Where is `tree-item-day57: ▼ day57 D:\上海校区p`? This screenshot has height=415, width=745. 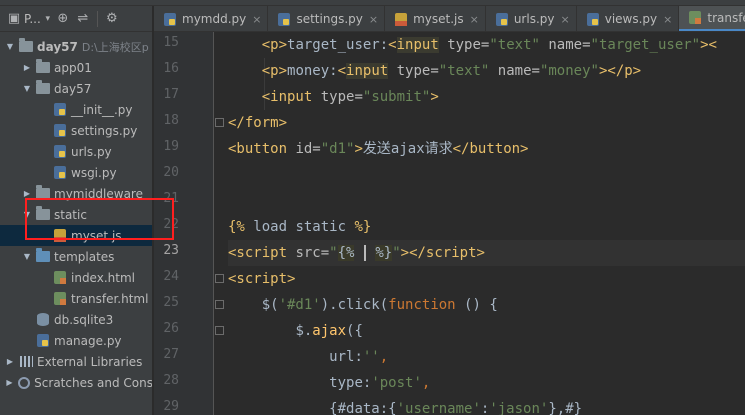
tree-item-day57: ▼ day57 D:\上海校区p is located at coordinates (76, 46).